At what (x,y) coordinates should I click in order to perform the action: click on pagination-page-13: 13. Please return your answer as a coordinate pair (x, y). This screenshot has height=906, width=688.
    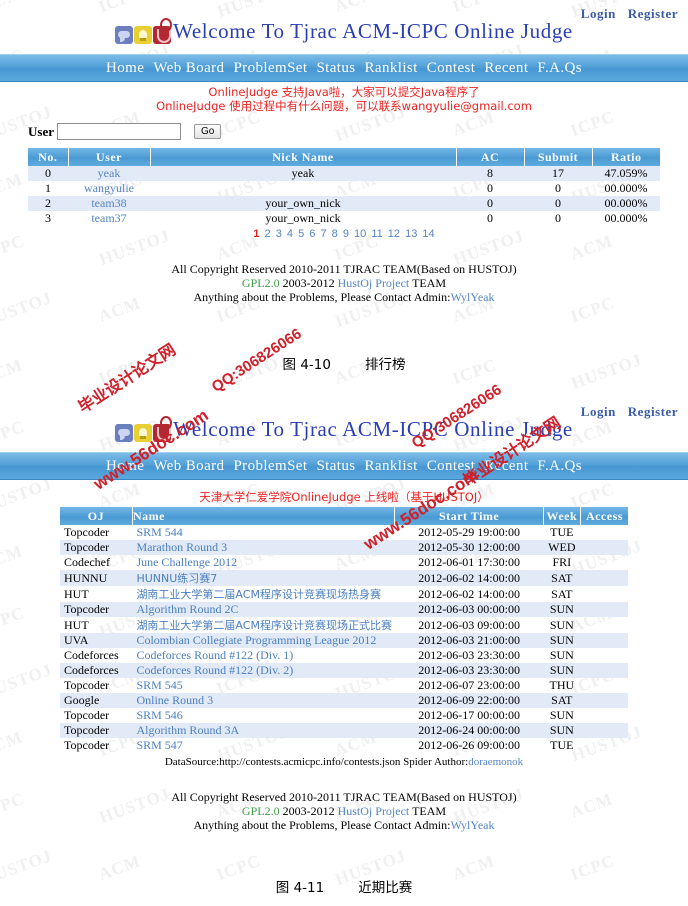
    Looking at the image, I should click on (411, 234).